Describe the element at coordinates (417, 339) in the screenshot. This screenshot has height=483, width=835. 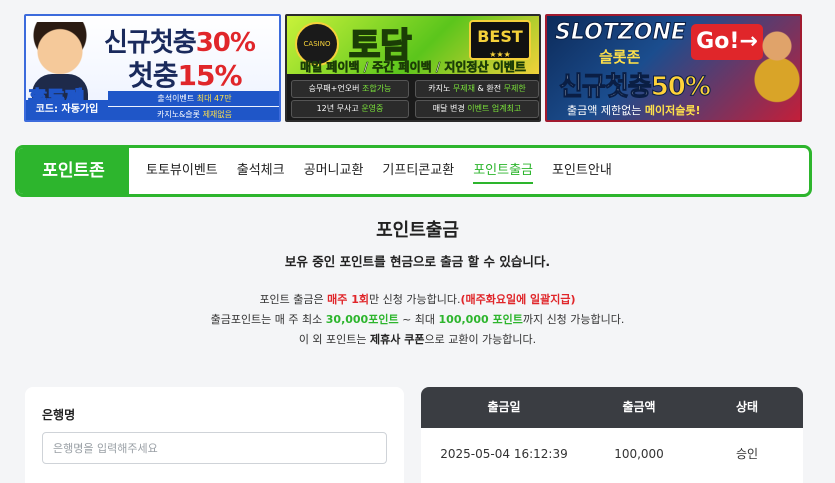
I see `note-line: 이 외 포인트는 제휴사 쿠폰으로 교환이 가능합니다.` at that location.